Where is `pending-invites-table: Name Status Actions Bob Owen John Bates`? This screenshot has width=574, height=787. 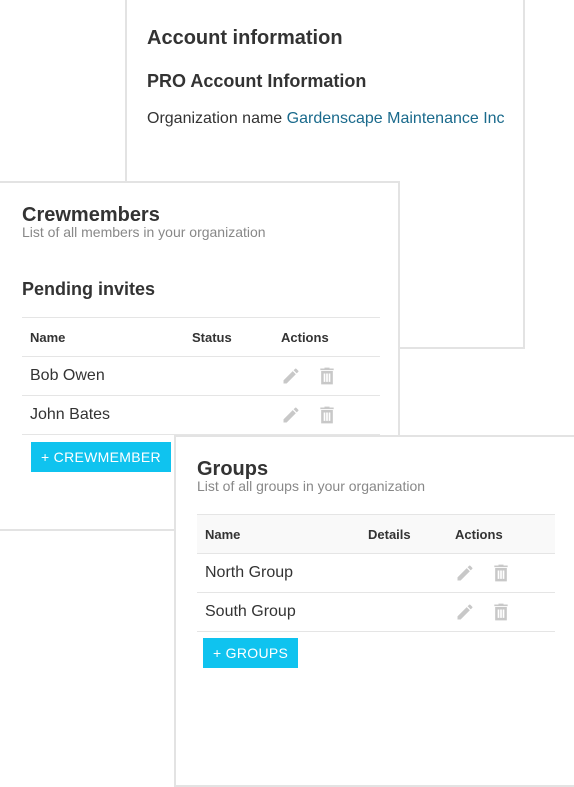
pending-invites-table: Name Status Actions Bob Owen John Bates is located at coordinates (201, 376).